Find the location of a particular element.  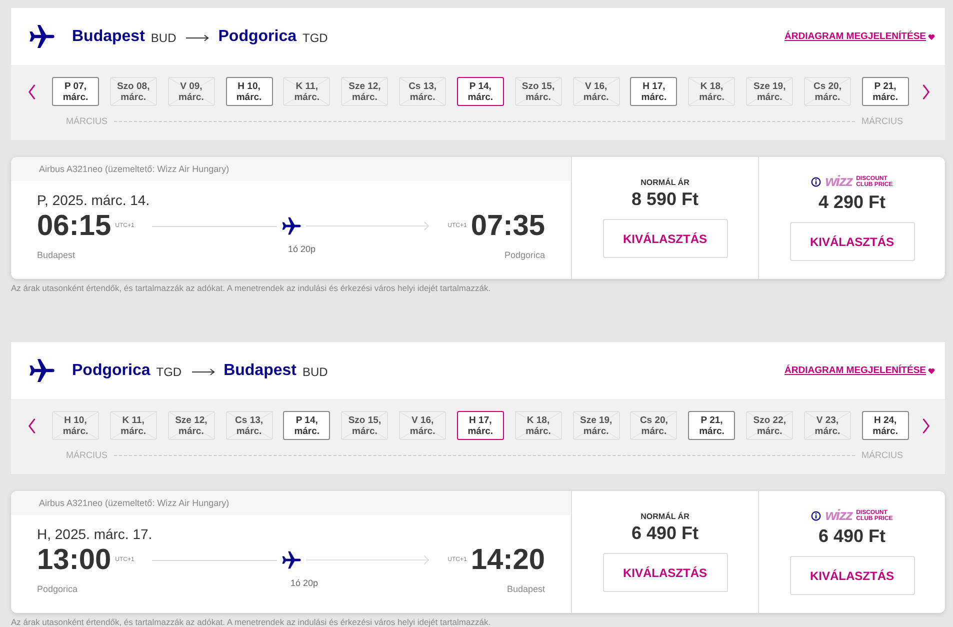

date-button: P 07, márc. is located at coordinates (75, 91).